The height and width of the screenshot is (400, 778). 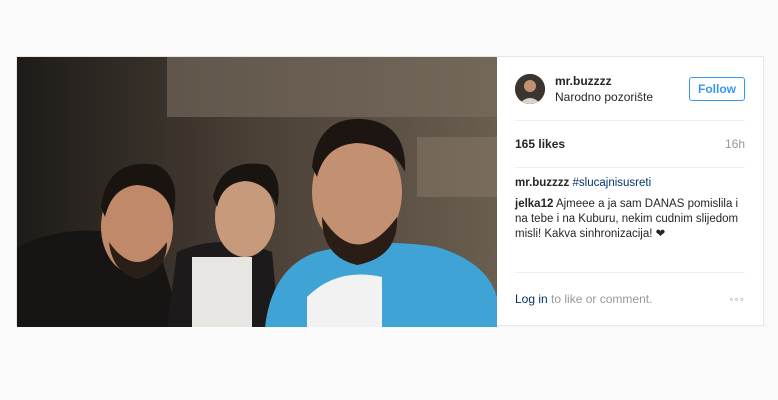 I want to click on likes-count: 165 likes, so click(x=540, y=144).